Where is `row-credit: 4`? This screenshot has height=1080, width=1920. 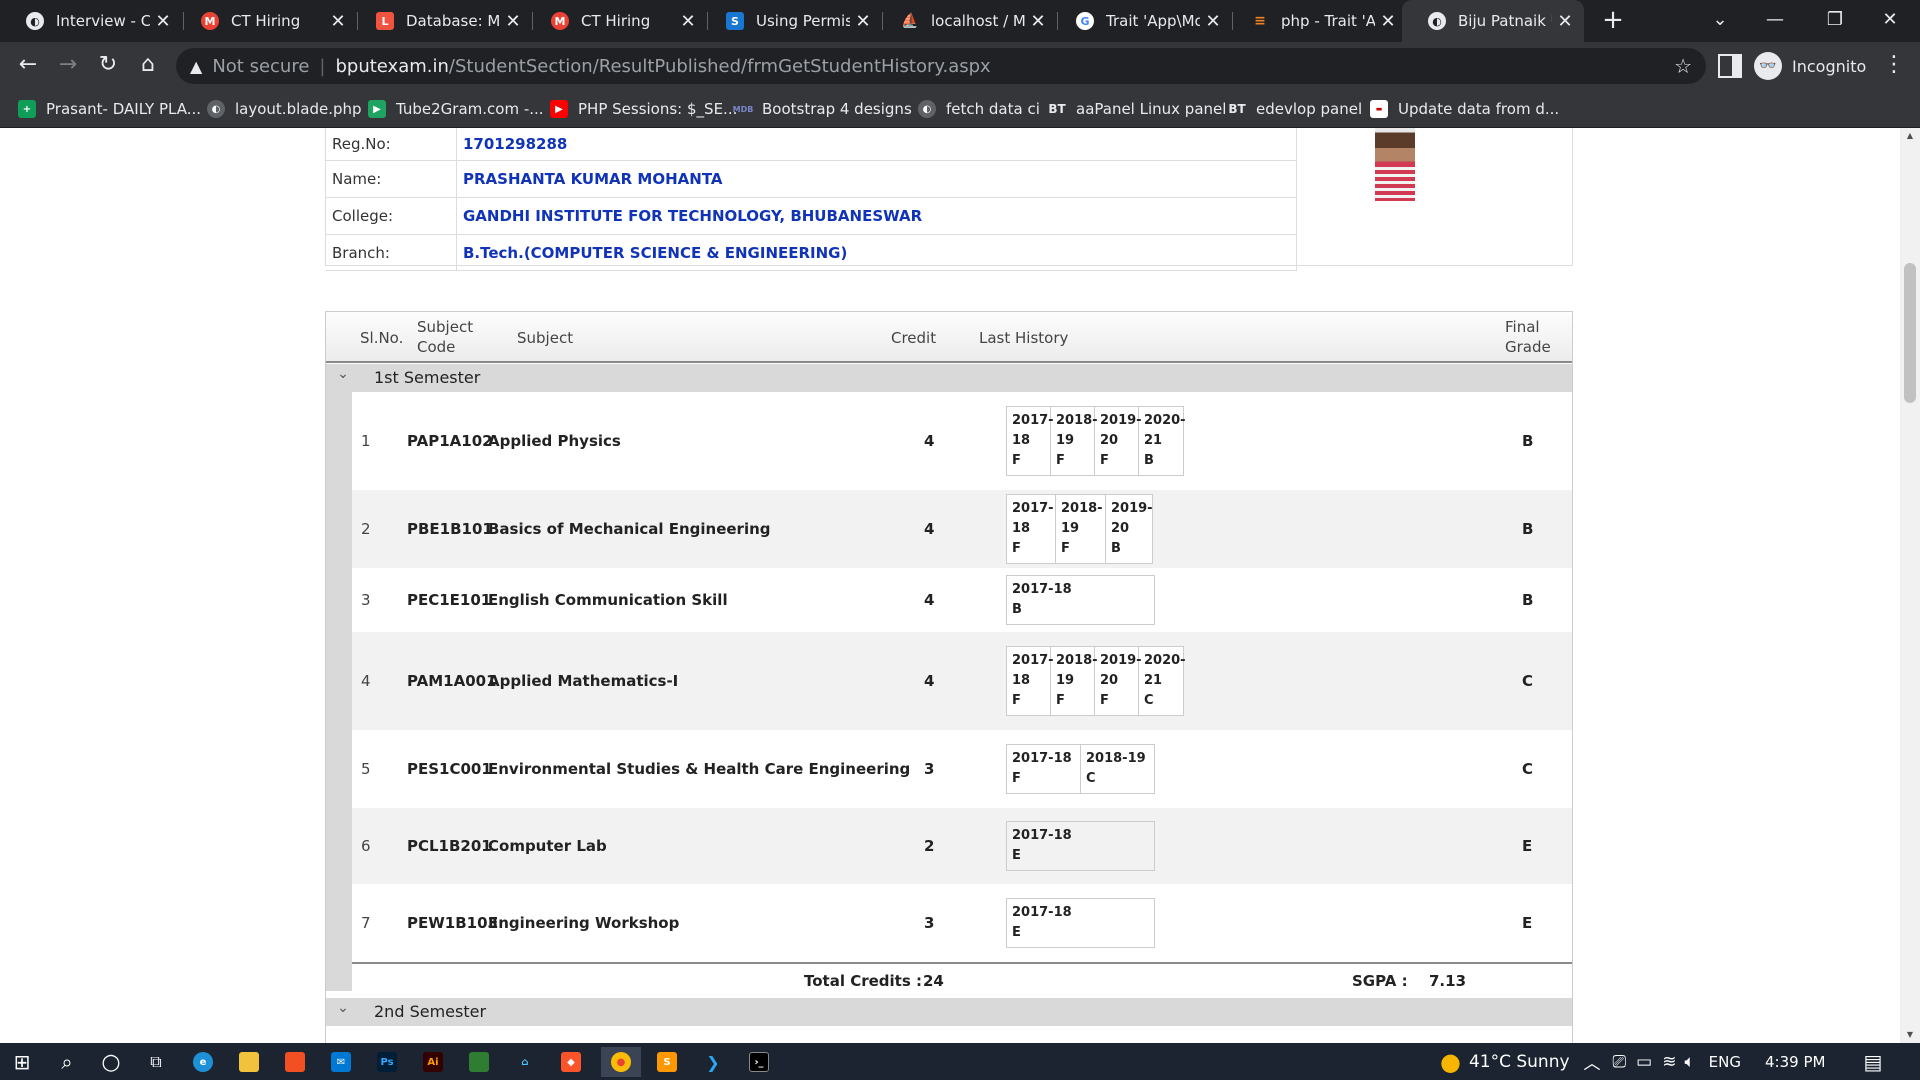 row-credit: 4 is located at coordinates (929, 441).